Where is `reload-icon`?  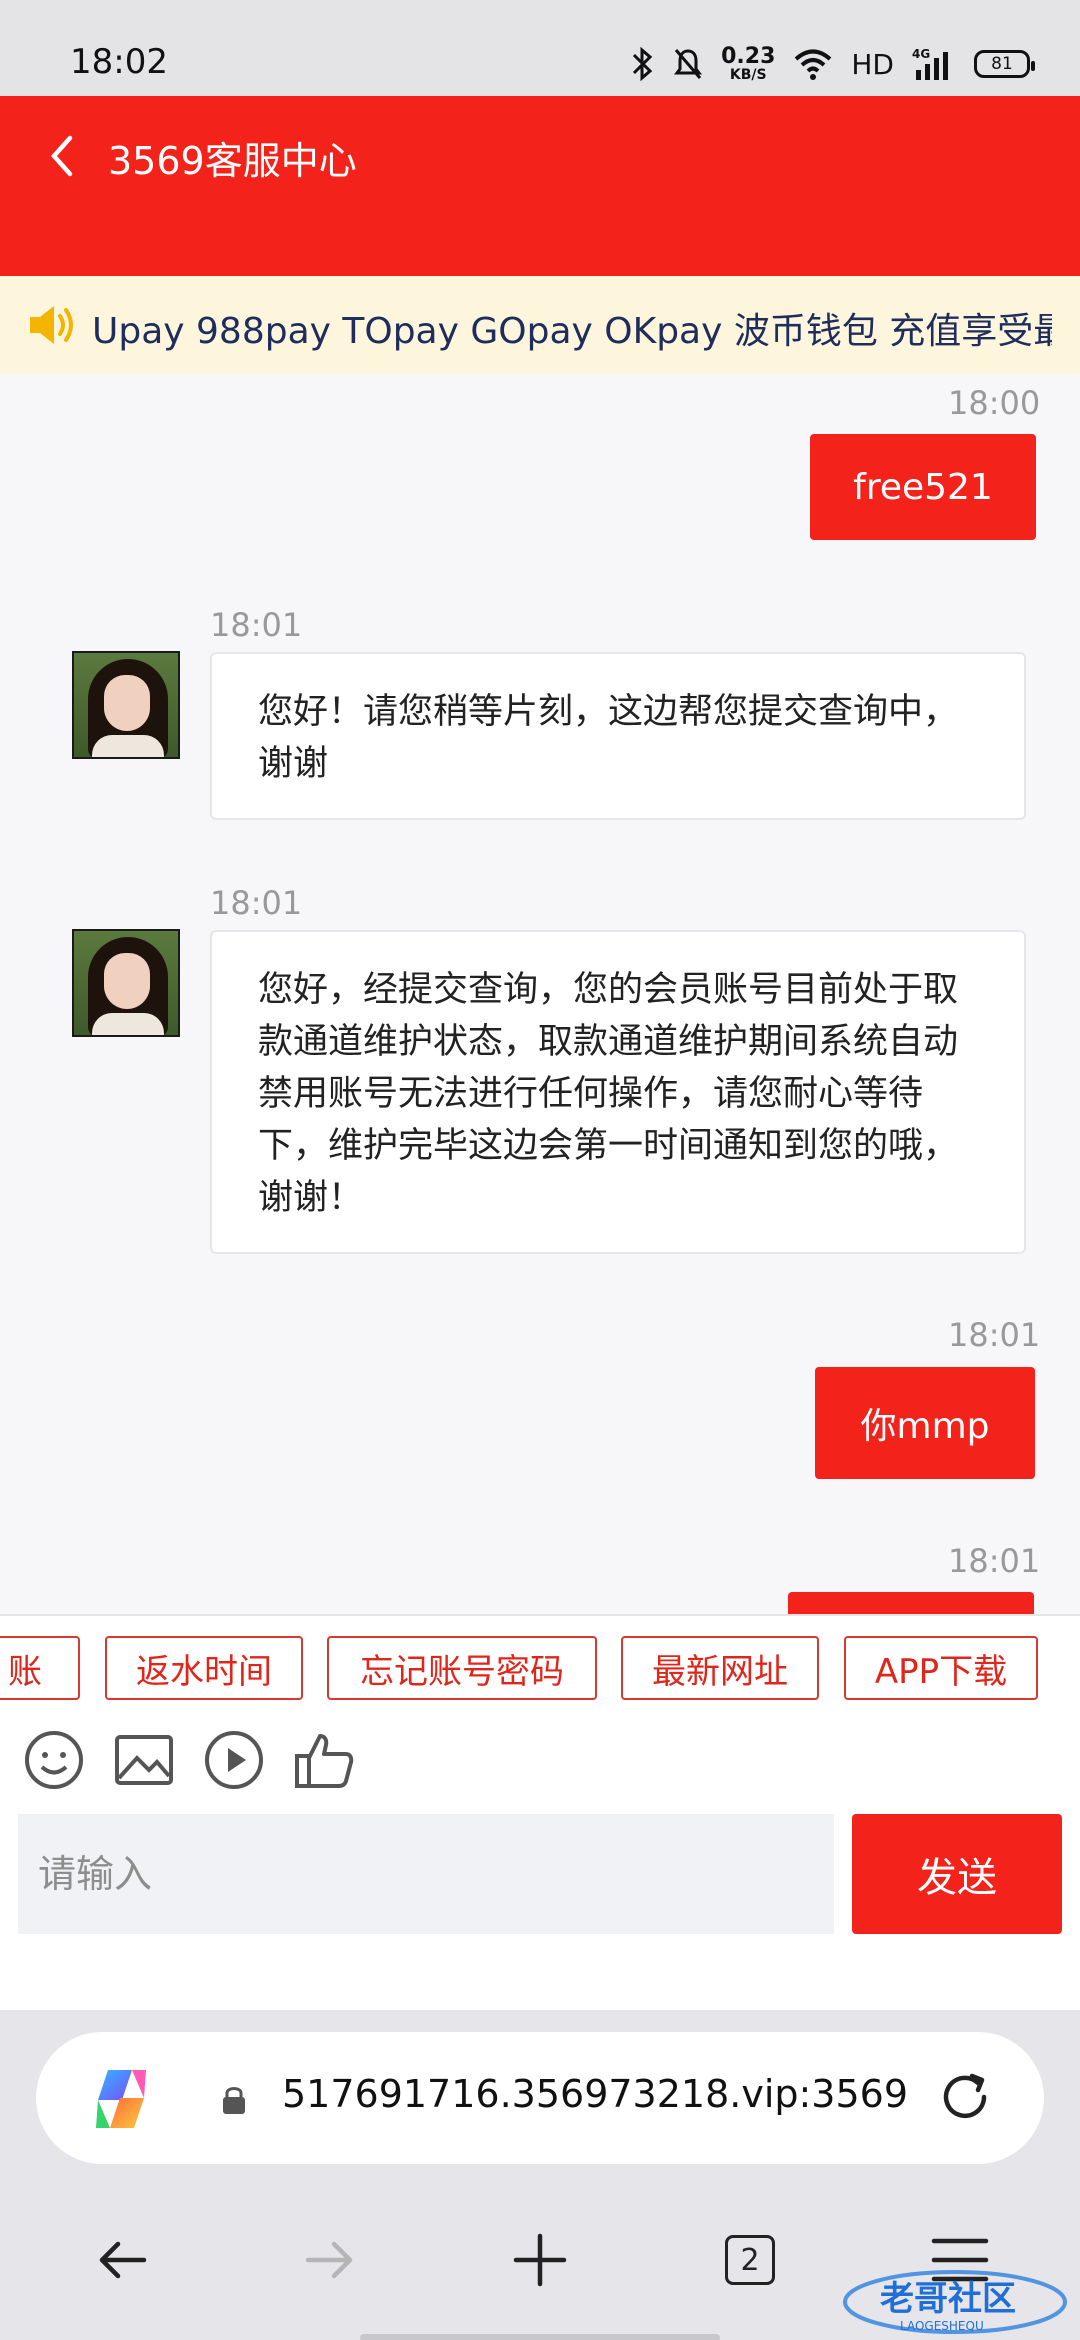
reload-icon is located at coordinates (965, 2097).